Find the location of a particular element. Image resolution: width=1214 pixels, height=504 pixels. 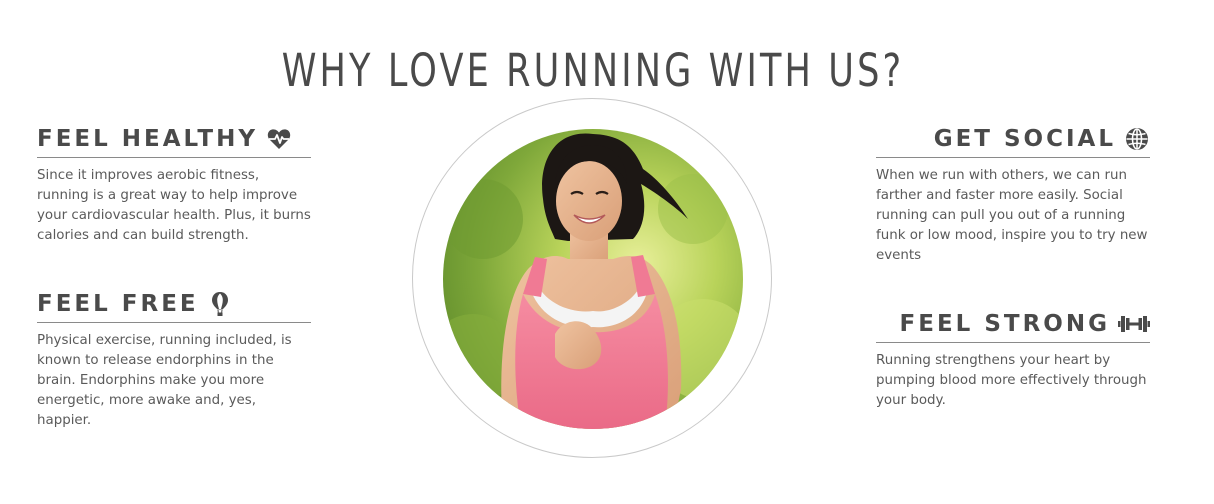

page-title: WHY LOVE RUNNING WITH US? is located at coordinates (593, 71).